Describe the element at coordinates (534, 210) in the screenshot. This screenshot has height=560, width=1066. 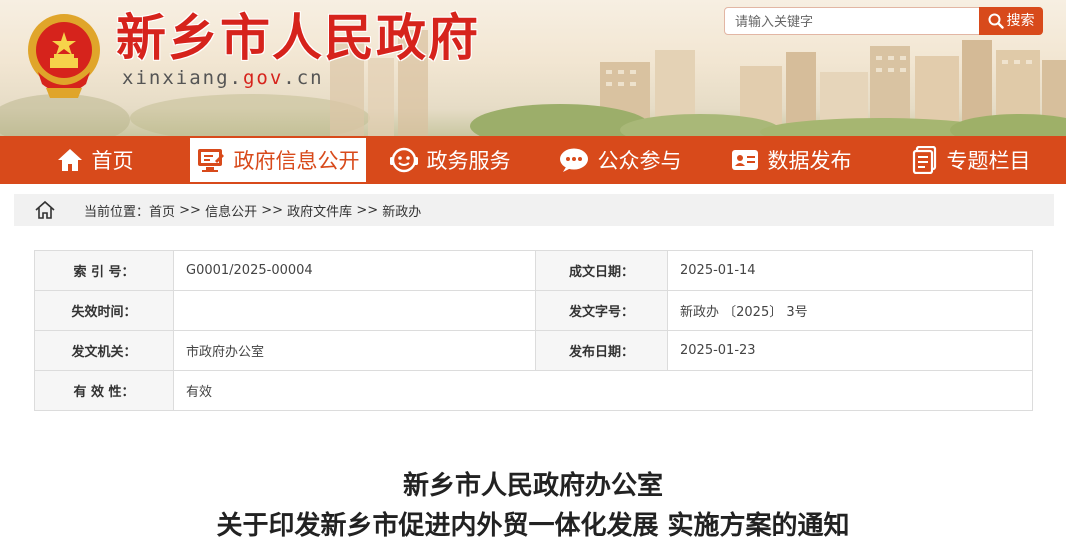
I see `breadcrumb: 当前位置： 首页 >> 信息公开 >> 政府文件库 >> 新政办` at that location.